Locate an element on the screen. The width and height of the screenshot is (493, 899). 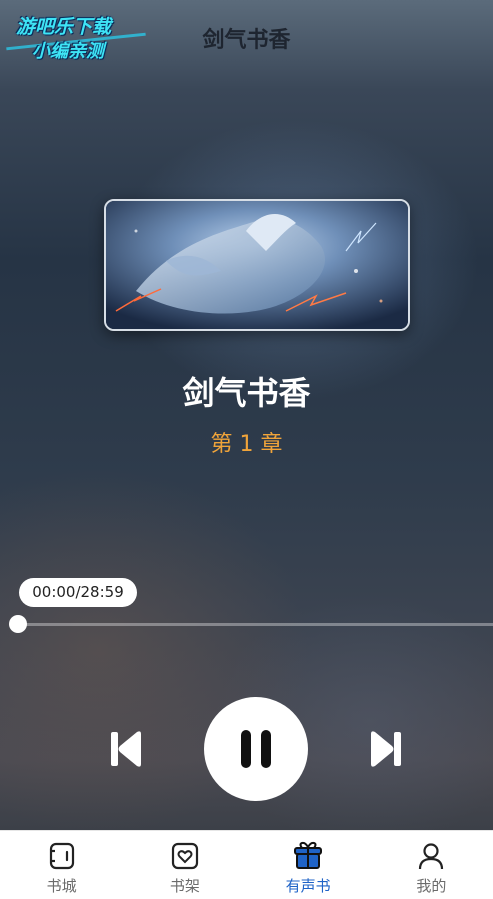
page-title: 剑气书香 is located at coordinates (246, 40).